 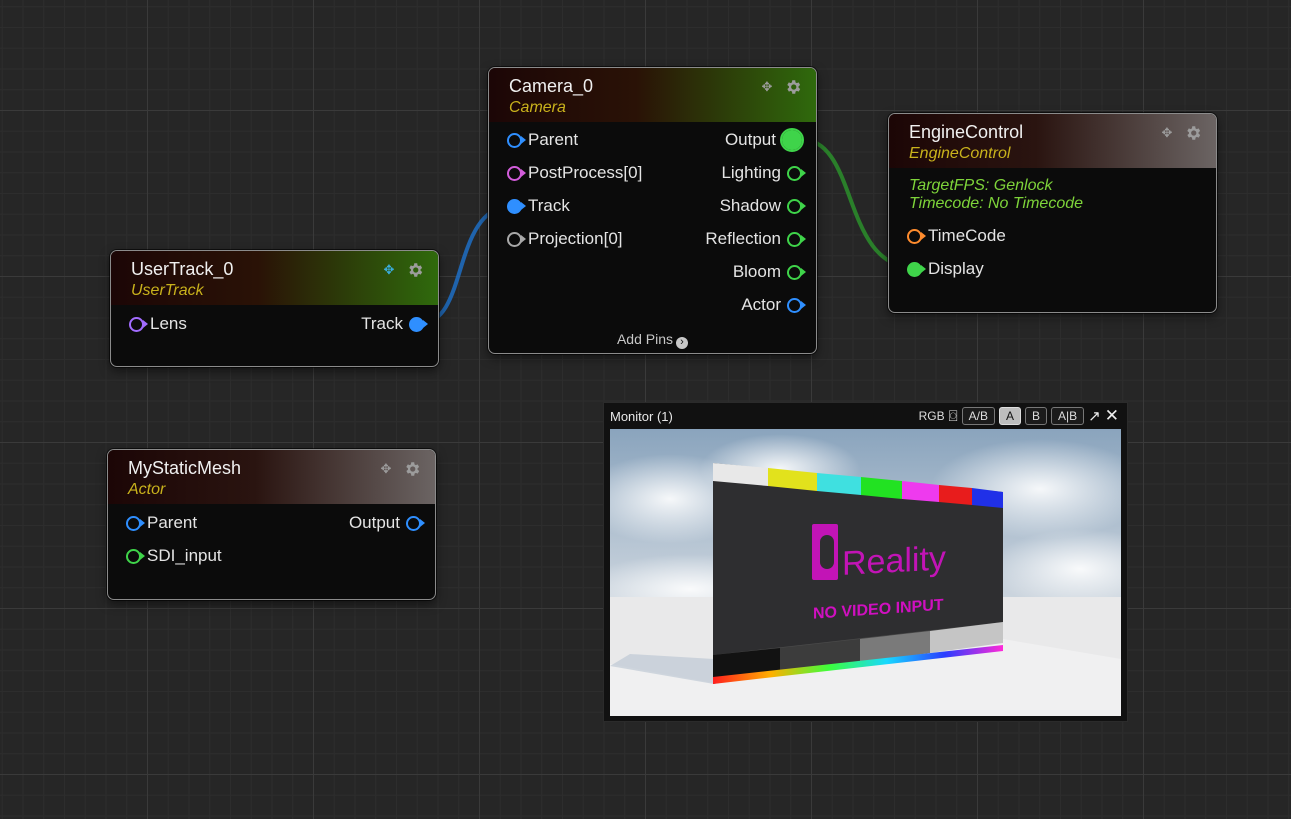 What do you see at coordinates (966, 132) in the screenshot?
I see `node-title: EngineControl` at bounding box center [966, 132].